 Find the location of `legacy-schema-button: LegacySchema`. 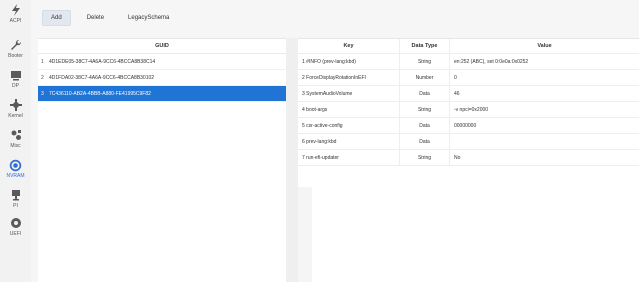

legacy-schema-button: LegacySchema is located at coordinates (148, 18).